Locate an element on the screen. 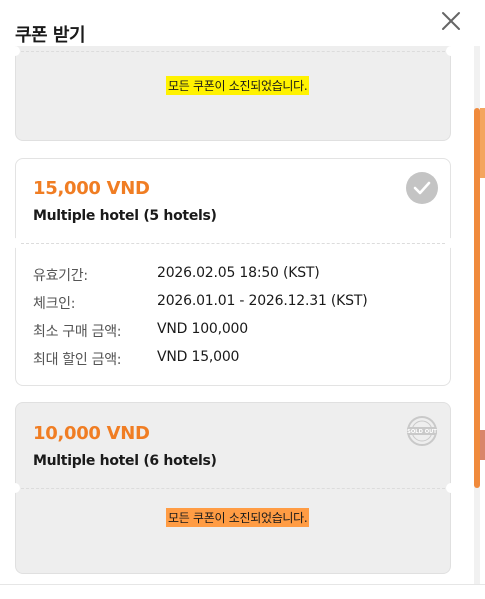 This screenshot has width=485, height=599. coupon-hotel-scope: Multiple hotel (5 hotels) is located at coordinates (125, 216).